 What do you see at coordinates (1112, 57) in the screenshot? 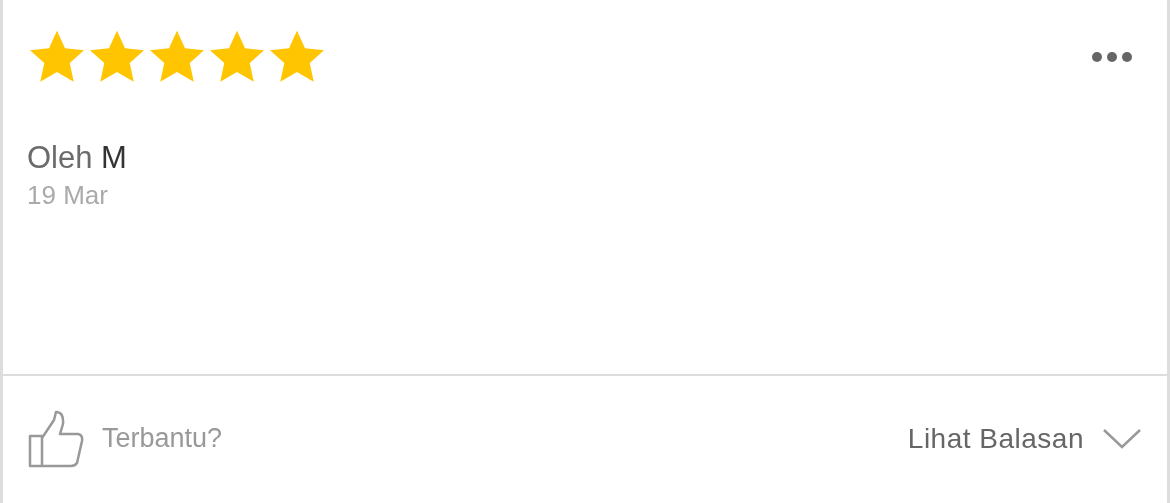
I see `more-icon` at bounding box center [1112, 57].